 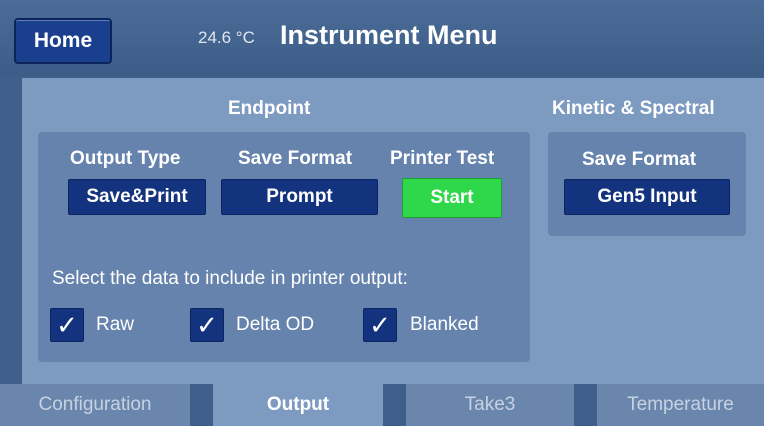 I want to click on endpoint-title: Endpoint, so click(x=269, y=108).